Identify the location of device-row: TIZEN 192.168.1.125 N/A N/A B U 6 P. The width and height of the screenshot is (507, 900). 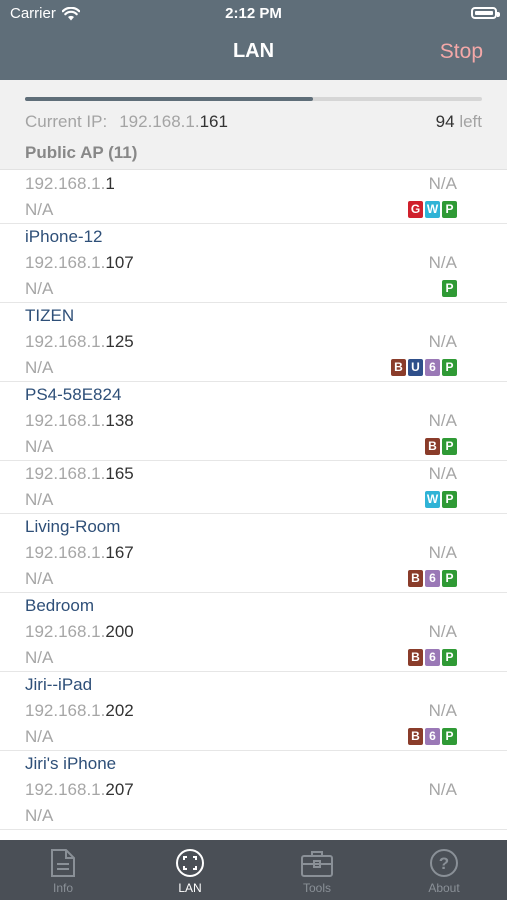
(253, 342).